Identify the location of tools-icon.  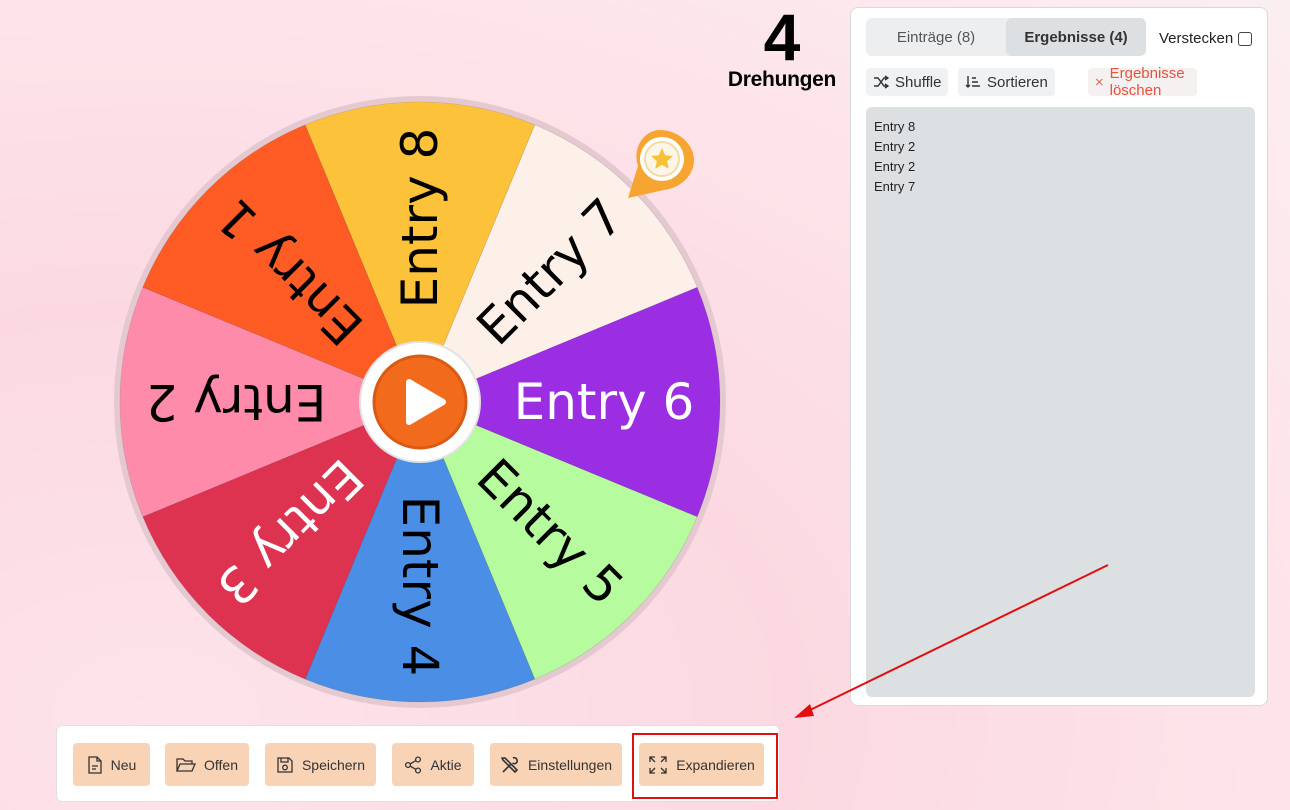
(509, 764).